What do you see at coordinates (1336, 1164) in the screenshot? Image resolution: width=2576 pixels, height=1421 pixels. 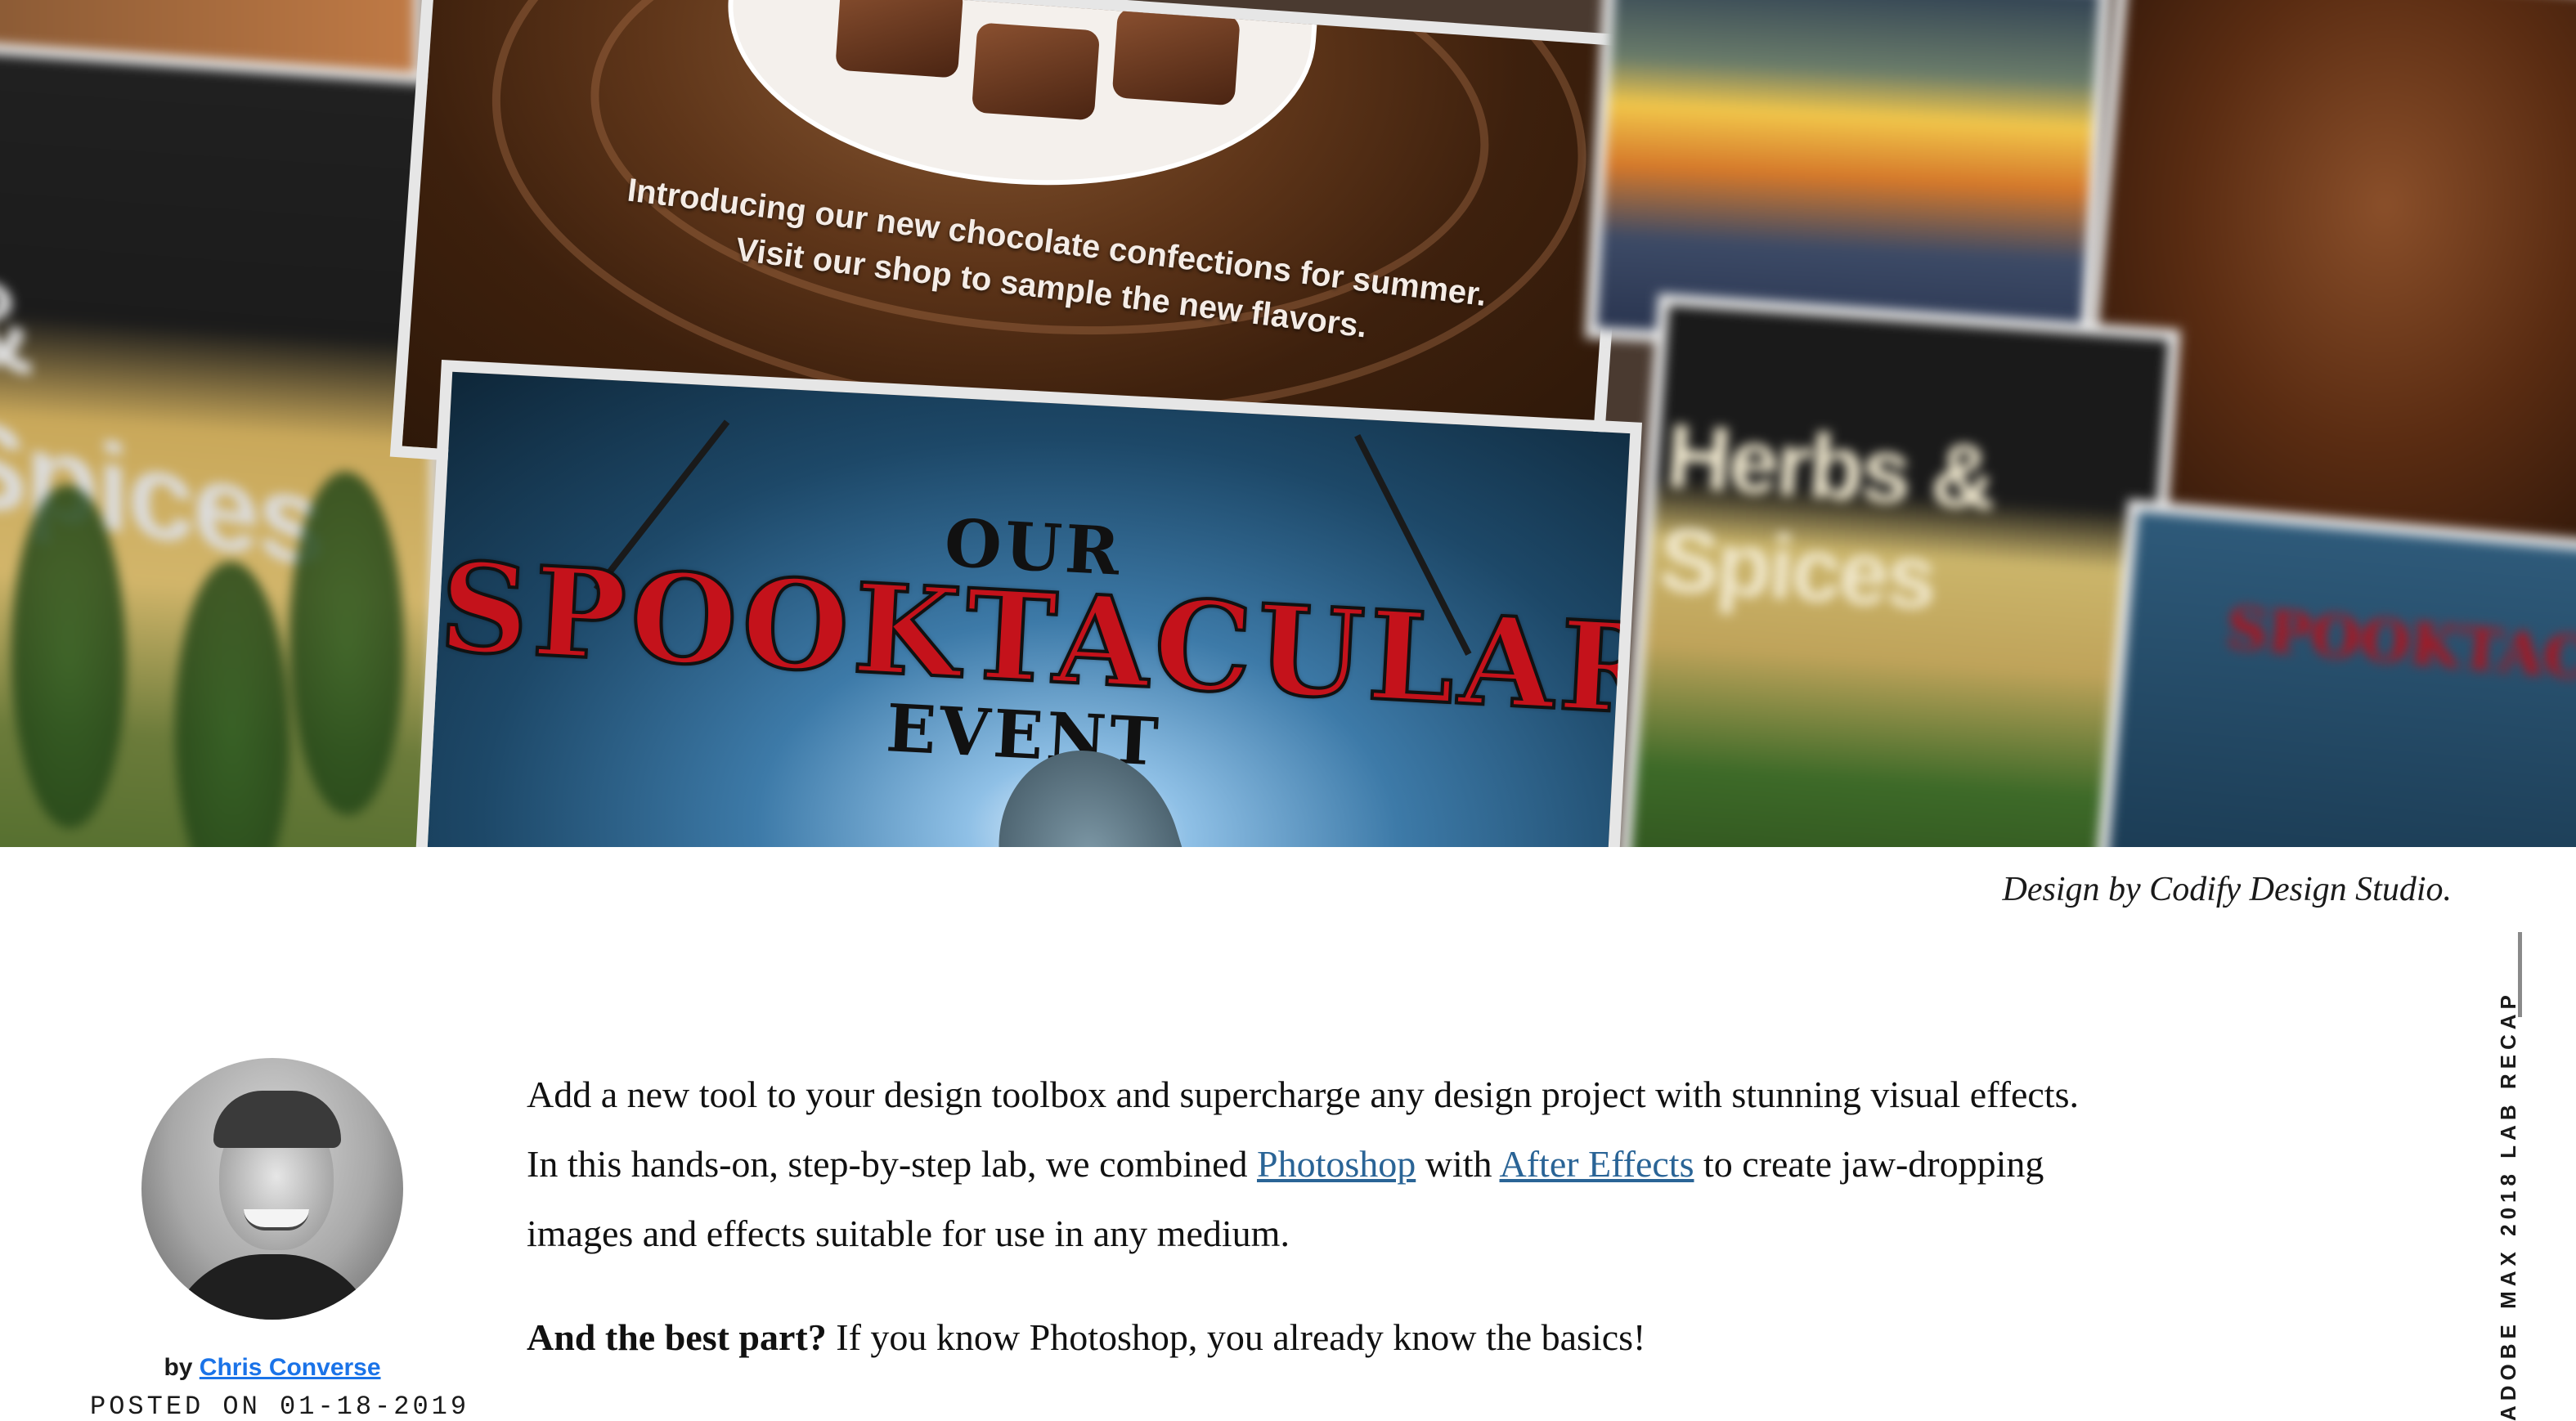 I see `photoshop-link: Photoshop` at bounding box center [1336, 1164].